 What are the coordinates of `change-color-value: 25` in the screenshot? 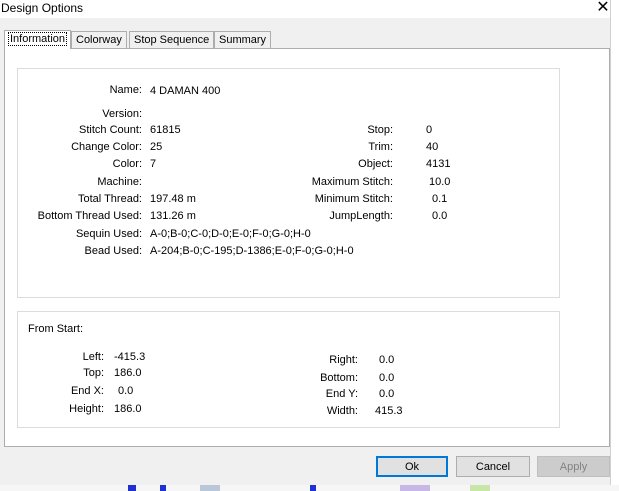 It's located at (156, 147).